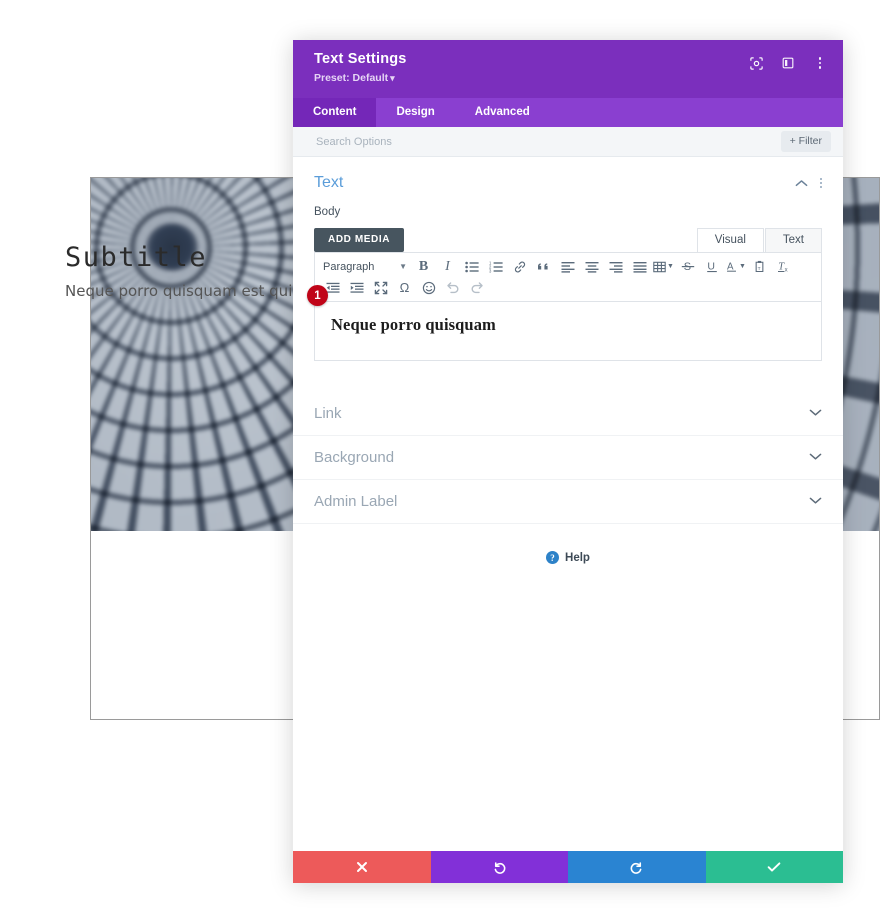  I want to click on section-more-options-icon, so click(821, 183).